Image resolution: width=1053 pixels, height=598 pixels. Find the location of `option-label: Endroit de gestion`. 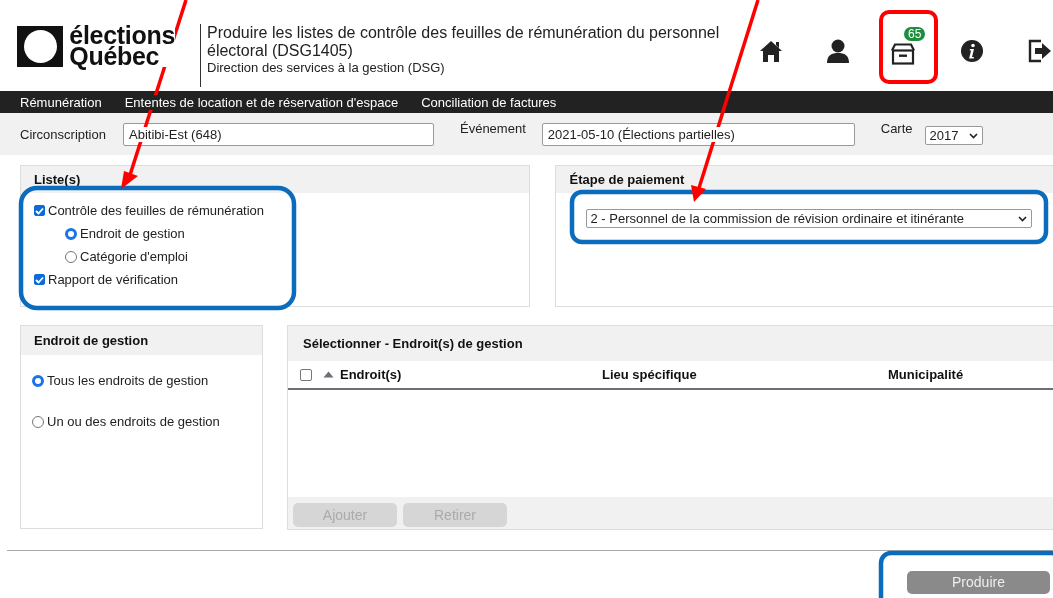

option-label: Endroit de gestion is located at coordinates (132, 233).